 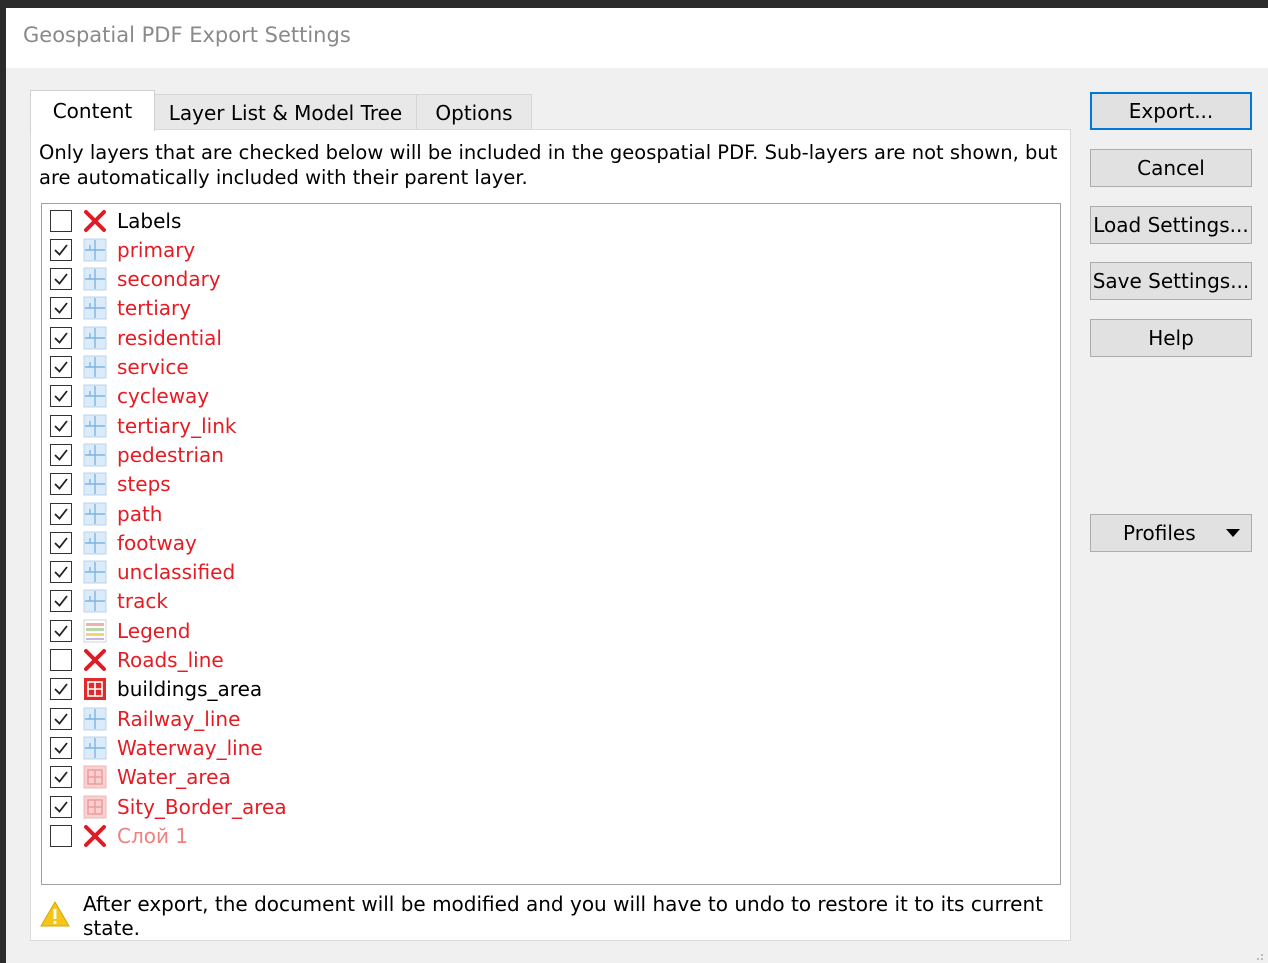 What do you see at coordinates (350, 806) in the screenshot?
I see `layer-row: Sity_Border_area` at bounding box center [350, 806].